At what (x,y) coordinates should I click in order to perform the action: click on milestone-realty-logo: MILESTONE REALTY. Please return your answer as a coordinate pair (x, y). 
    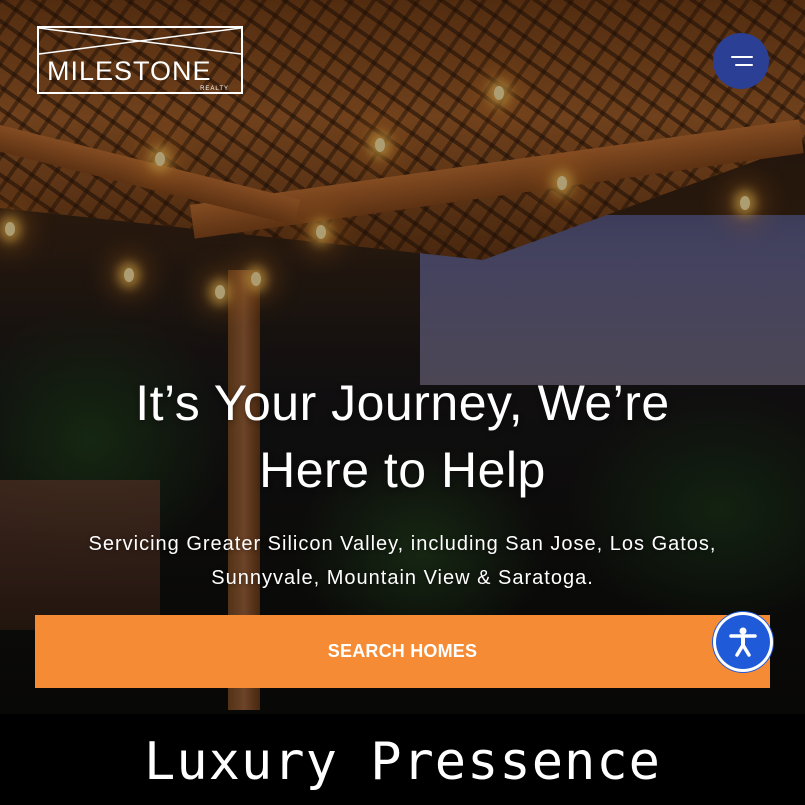
    Looking at the image, I should click on (140, 60).